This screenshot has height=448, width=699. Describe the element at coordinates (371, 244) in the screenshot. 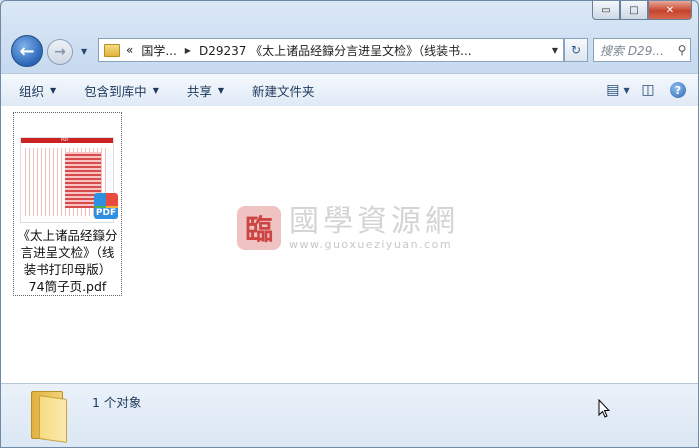

I see `watermark-url: www.guoxueziyuan.com` at that location.